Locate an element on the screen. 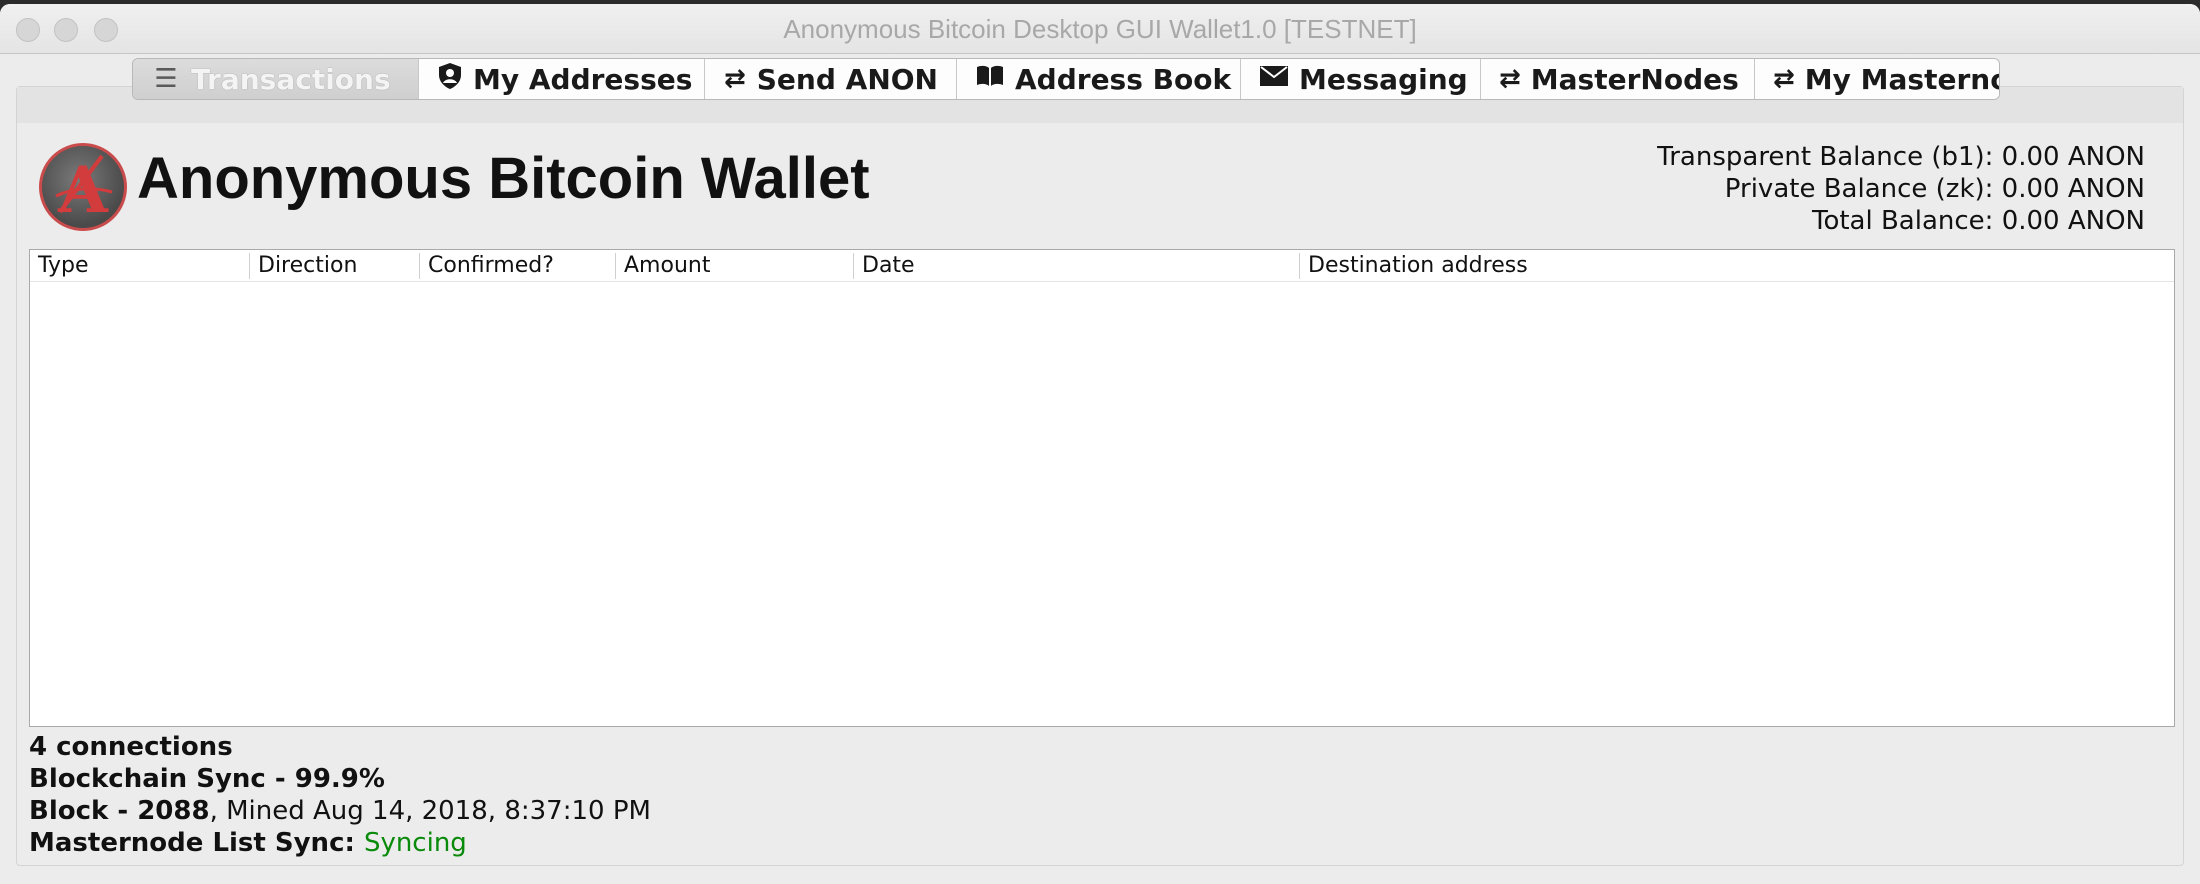 Image resolution: width=2200 pixels, height=884 pixels. tab-address-book: Address Book is located at coordinates (1099, 79).